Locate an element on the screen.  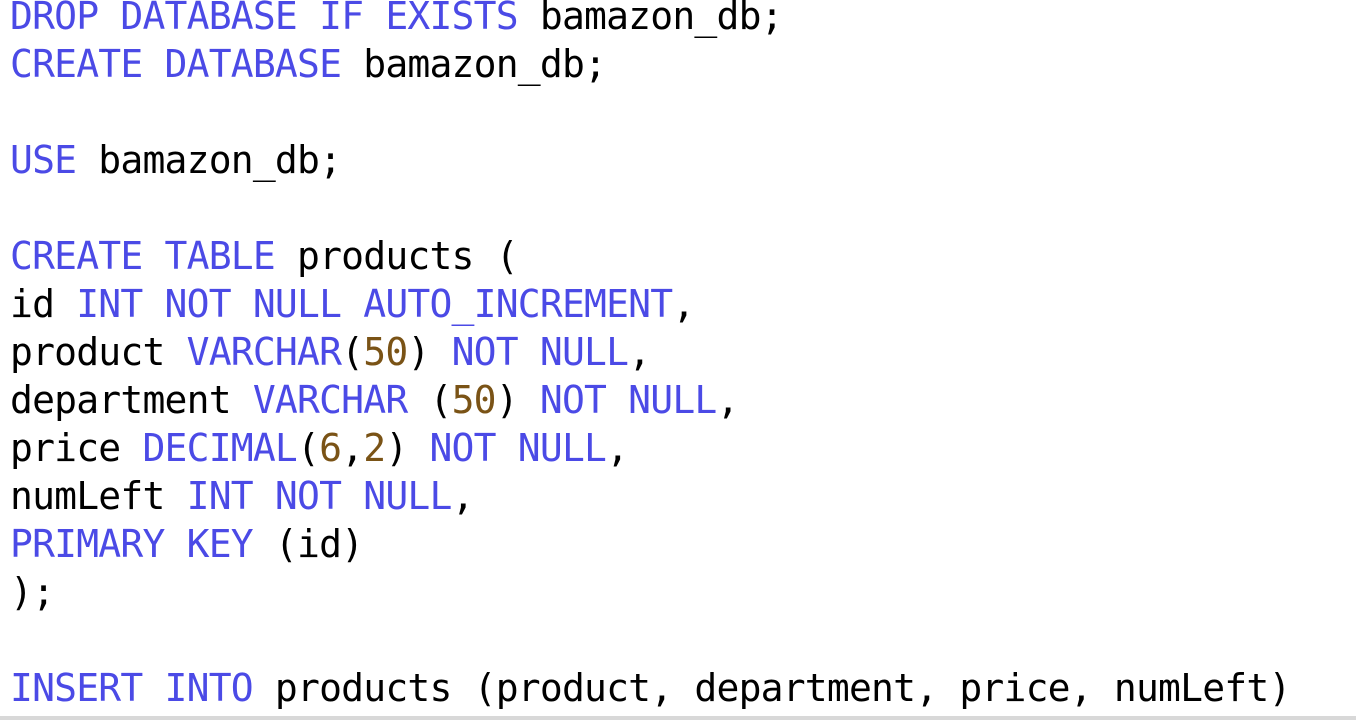
code-line: department VARCHAR (50) NOT NULL, is located at coordinates (650, 400).